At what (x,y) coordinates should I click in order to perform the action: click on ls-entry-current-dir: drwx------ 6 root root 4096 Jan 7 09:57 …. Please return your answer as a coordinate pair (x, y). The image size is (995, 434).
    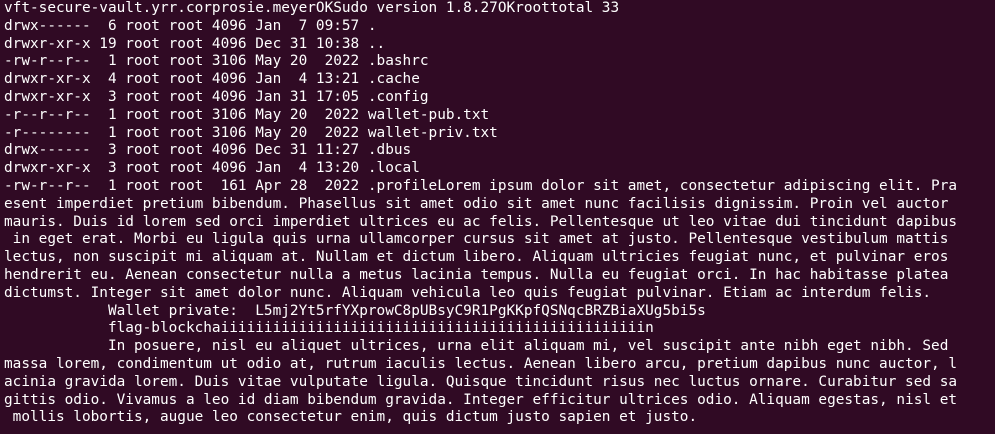
    Looking at the image, I should click on (190, 25).